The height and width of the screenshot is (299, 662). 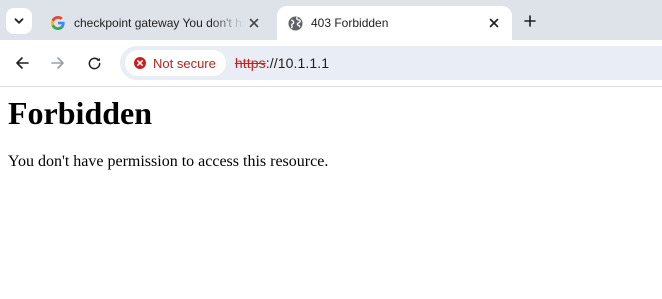 I want to click on url-text: https://10.1.1.1, so click(x=282, y=63).